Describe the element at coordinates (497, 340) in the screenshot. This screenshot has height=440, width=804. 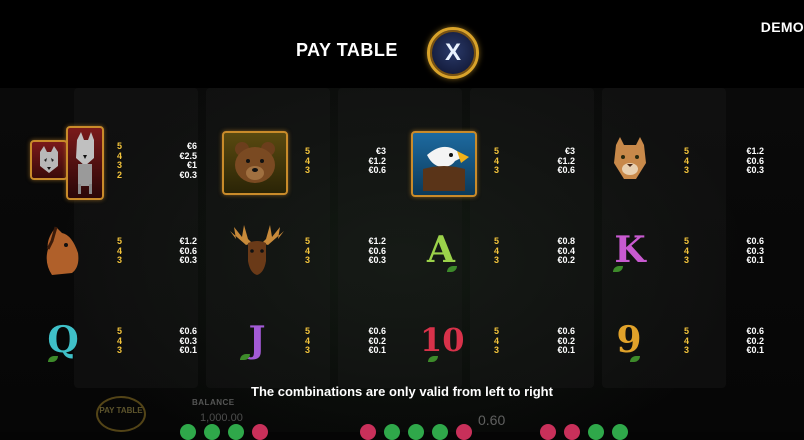
I see `counts-10: 543` at that location.